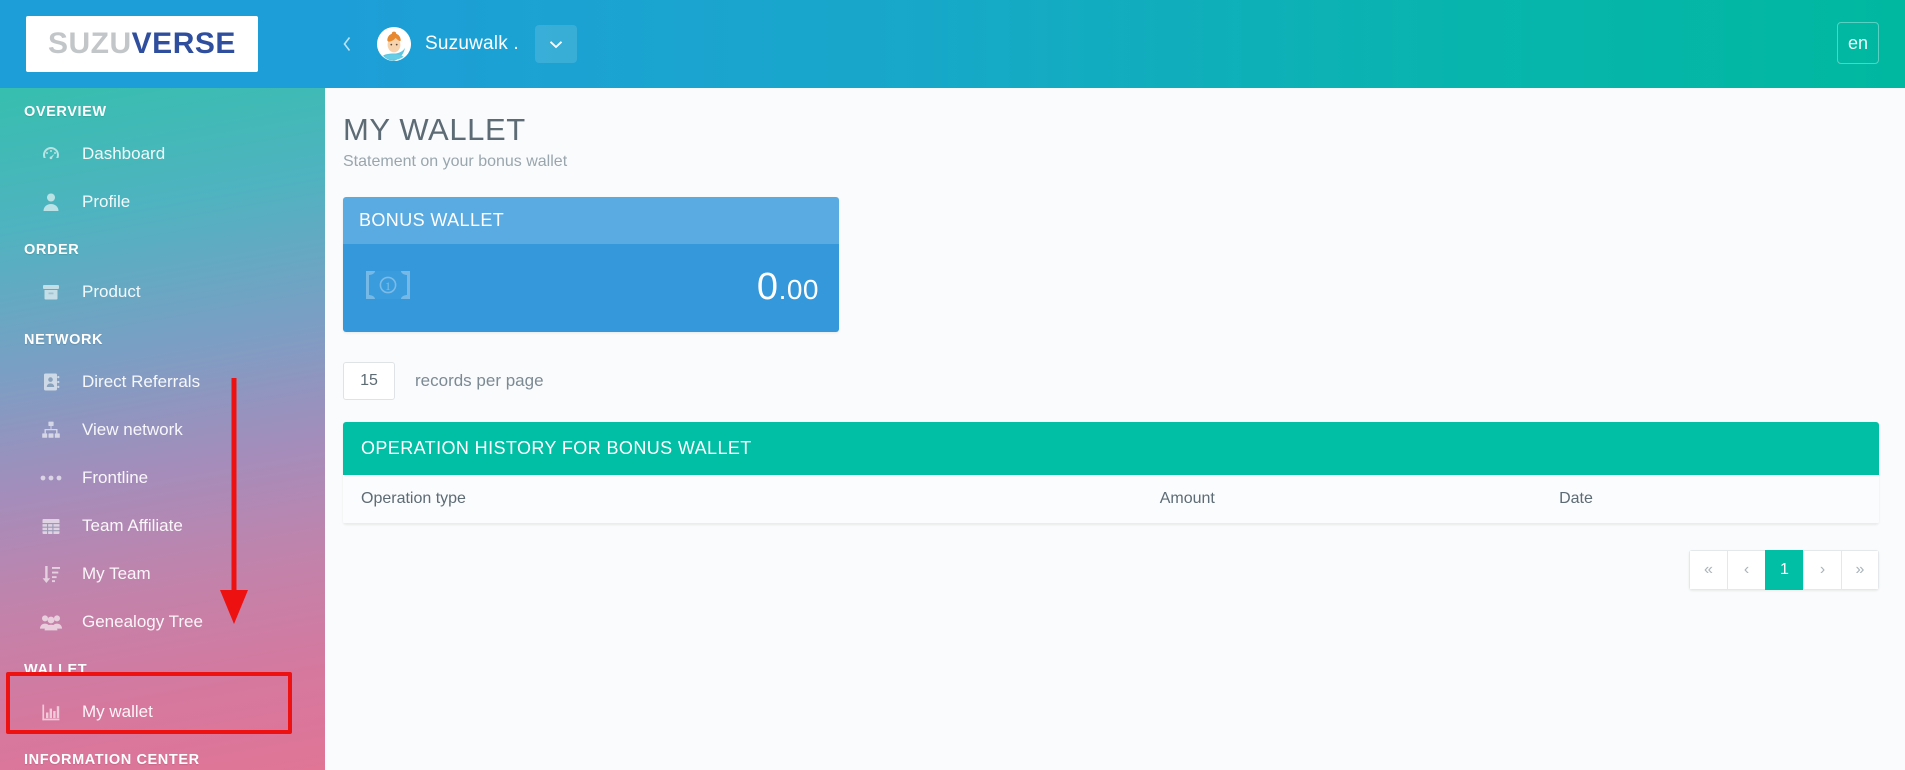  I want to click on pagination-group: « ‹ 1 › », so click(1784, 569).